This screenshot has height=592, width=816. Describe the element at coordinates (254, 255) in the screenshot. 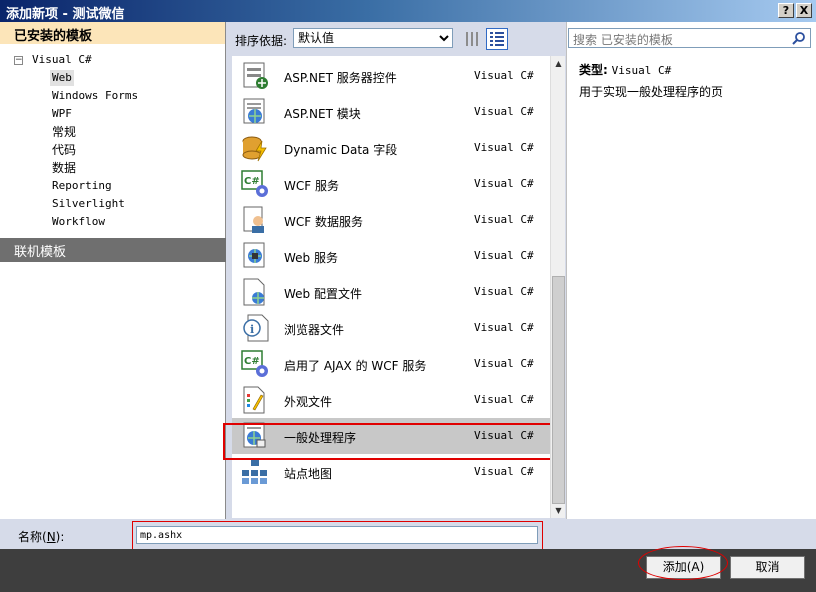

I see `web-service-icon` at that location.